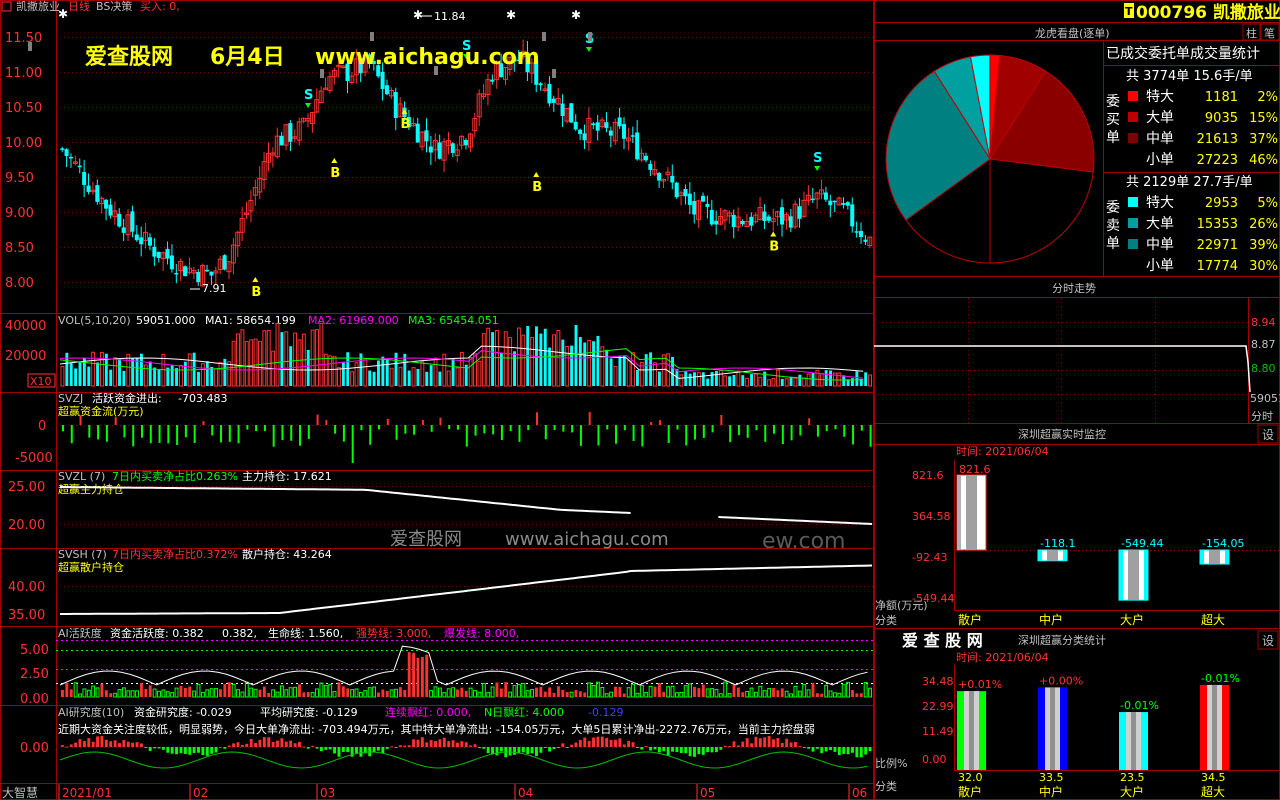 This screenshot has width=1280, height=800. What do you see at coordinates (23, 38) in the screenshot?
I see `price-tick: 11.50` at bounding box center [23, 38].